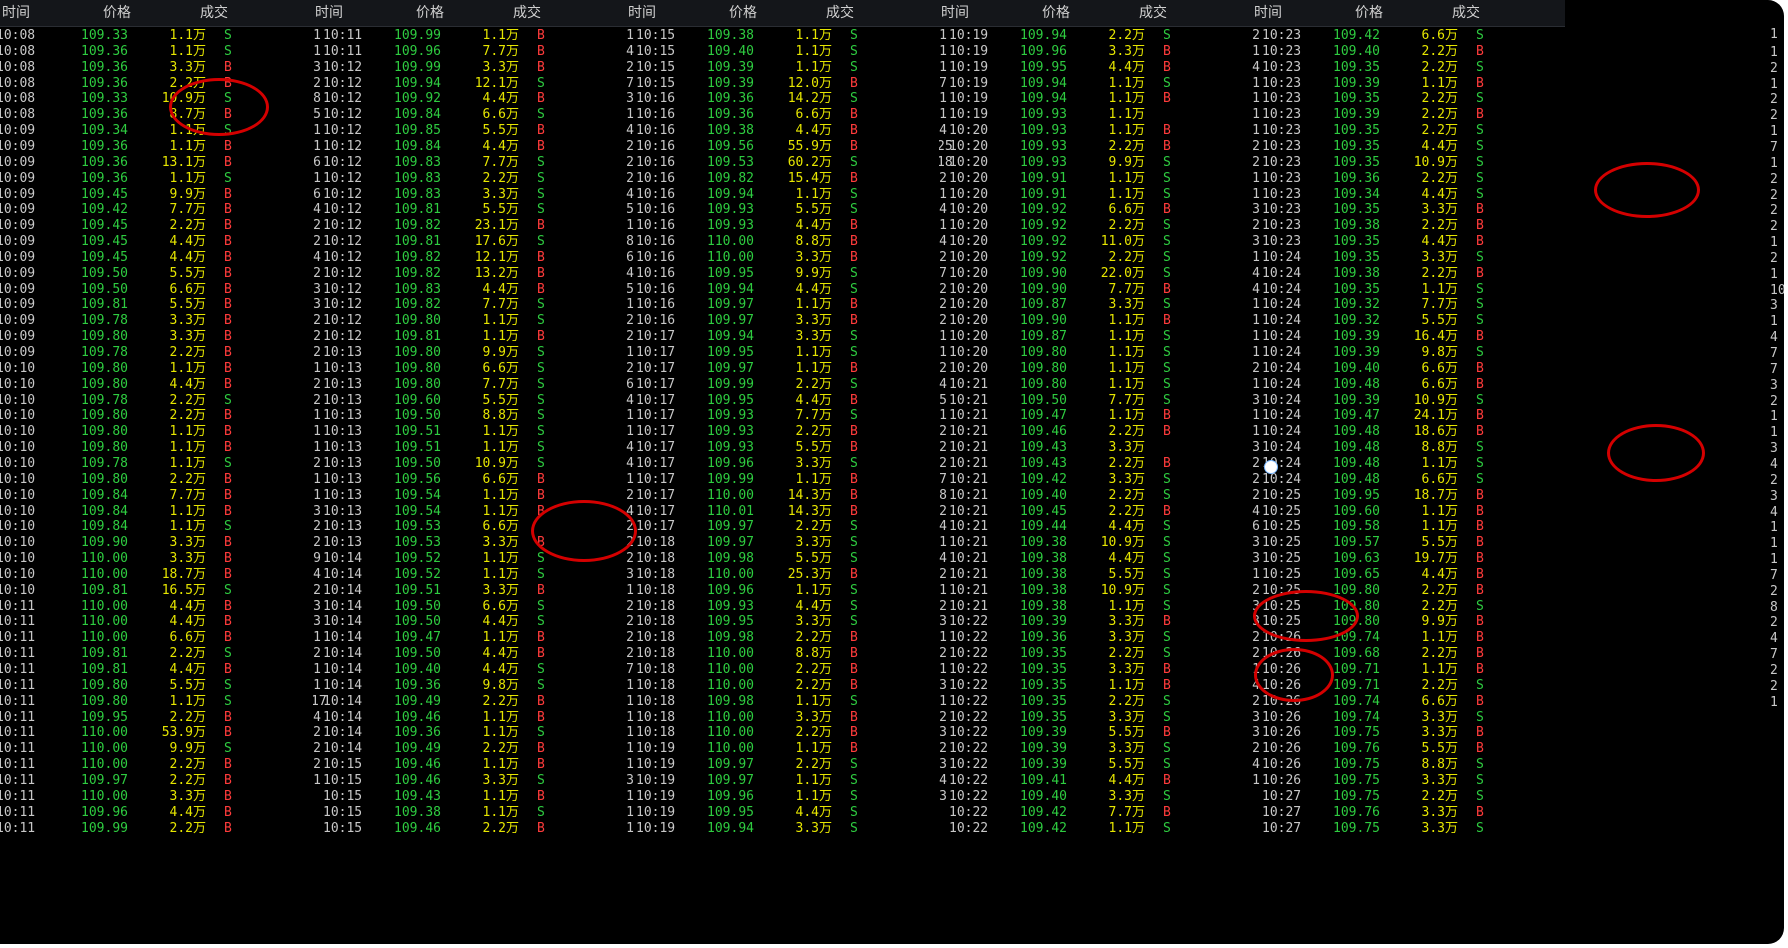 The width and height of the screenshot is (1788, 948). I want to click on trade-volume: 1.1万, so click(1126, 828).